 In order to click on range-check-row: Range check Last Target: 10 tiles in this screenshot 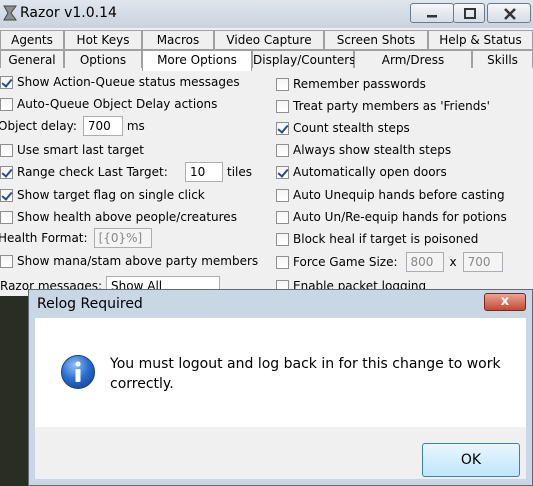, I will do `click(126, 172)`.